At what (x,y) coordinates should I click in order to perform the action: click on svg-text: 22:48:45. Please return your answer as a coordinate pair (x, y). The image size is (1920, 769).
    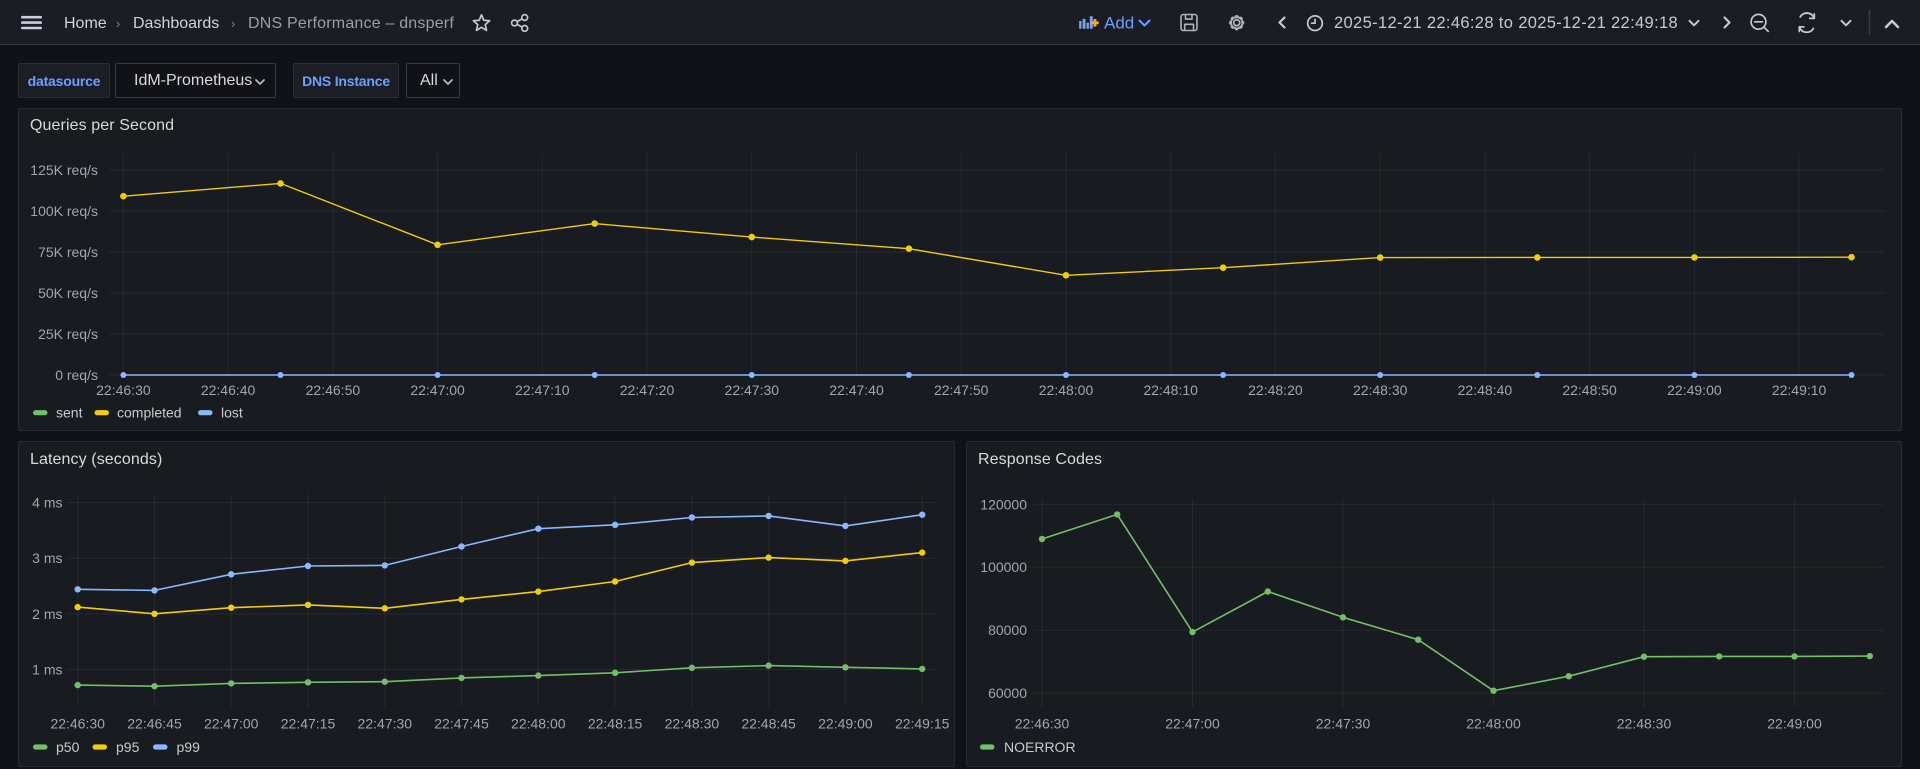
    Looking at the image, I should click on (768, 724).